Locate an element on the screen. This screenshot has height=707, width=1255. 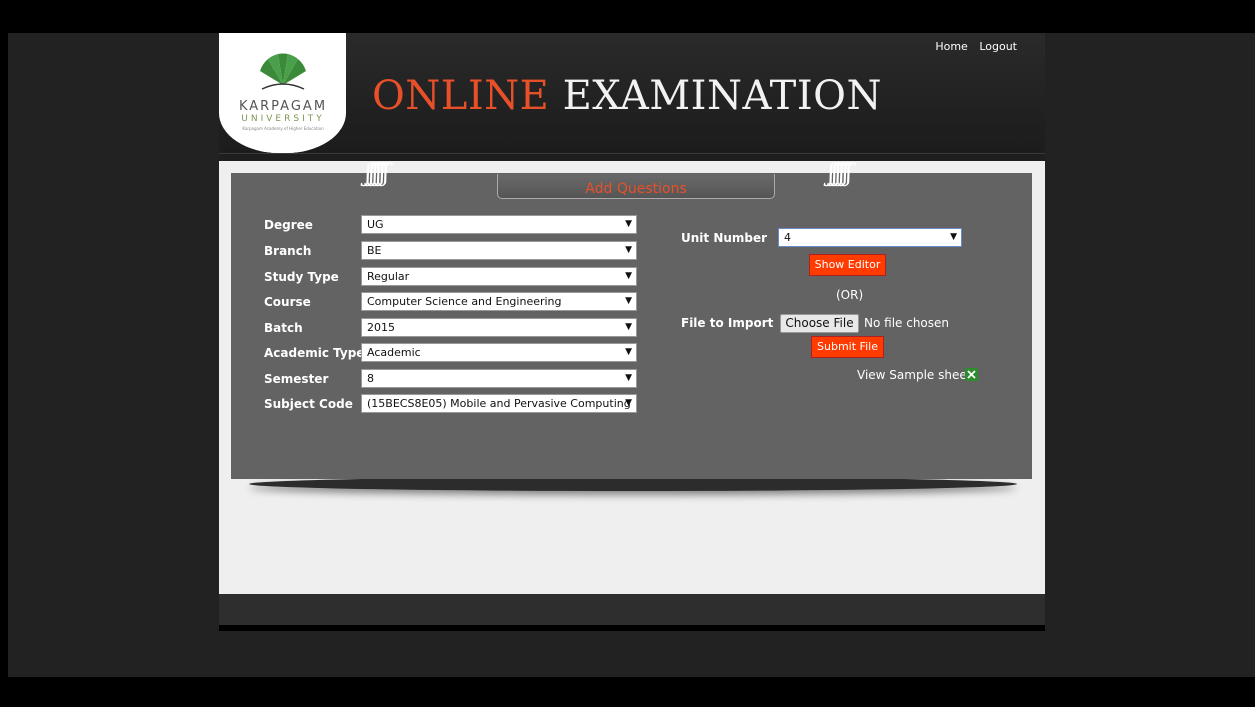
academic-type-label: Academic Type is located at coordinates (314, 353).